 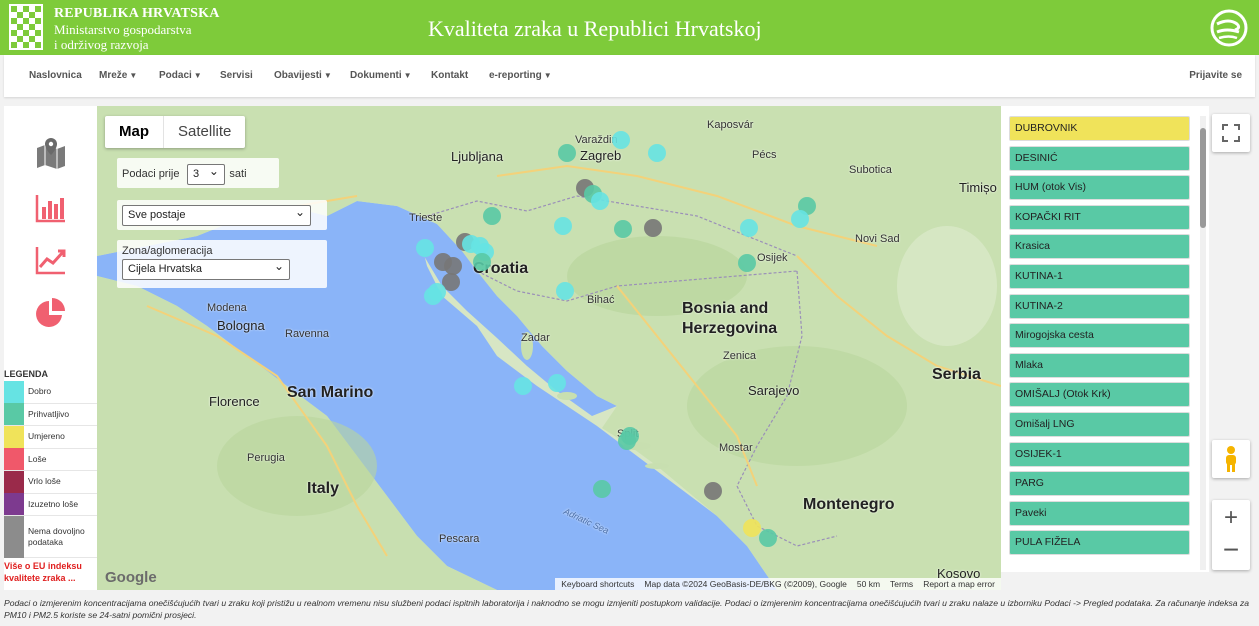 What do you see at coordinates (101, 44) in the screenshot?
I see `org-line3: i održivog razvoja` at bounding box center [101, 44].